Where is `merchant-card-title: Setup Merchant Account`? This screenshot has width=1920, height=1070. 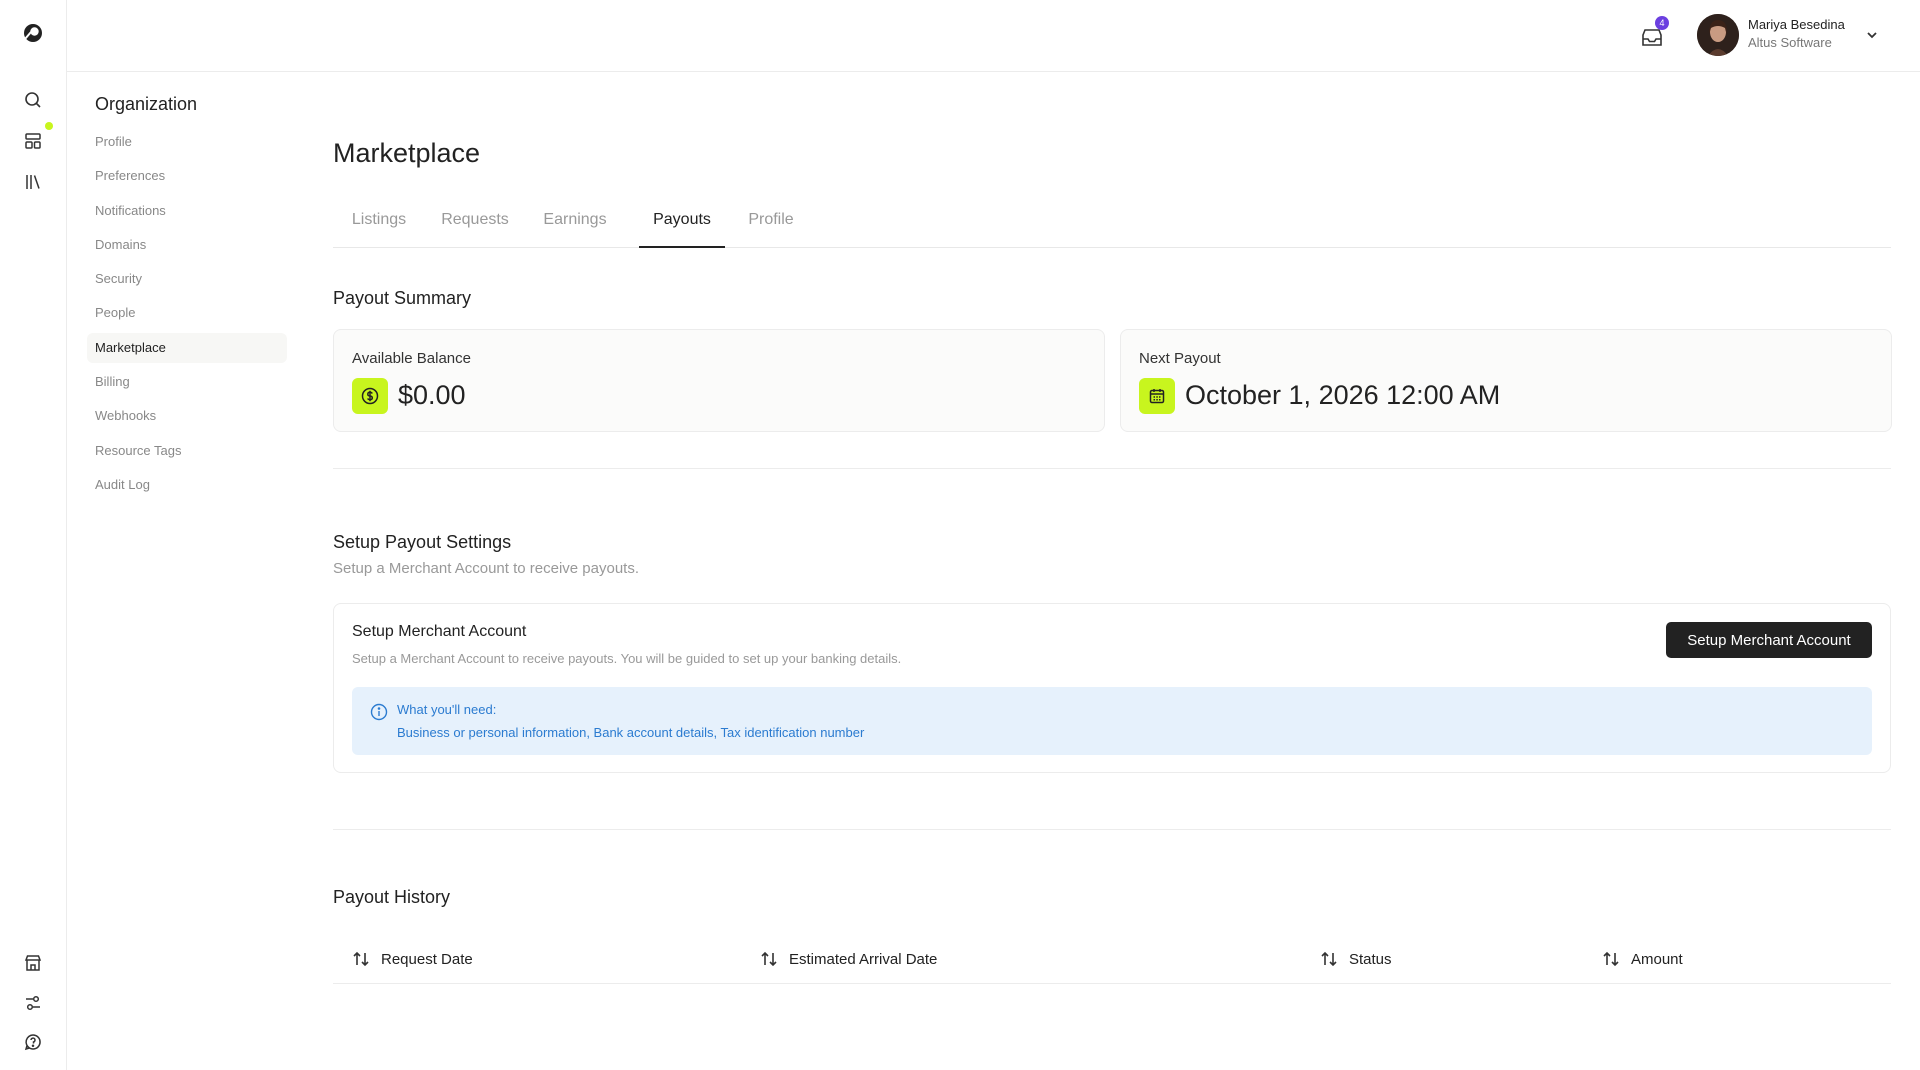
merchant-card-title: Setup Merchant Account is located at coordinates (439, 631).